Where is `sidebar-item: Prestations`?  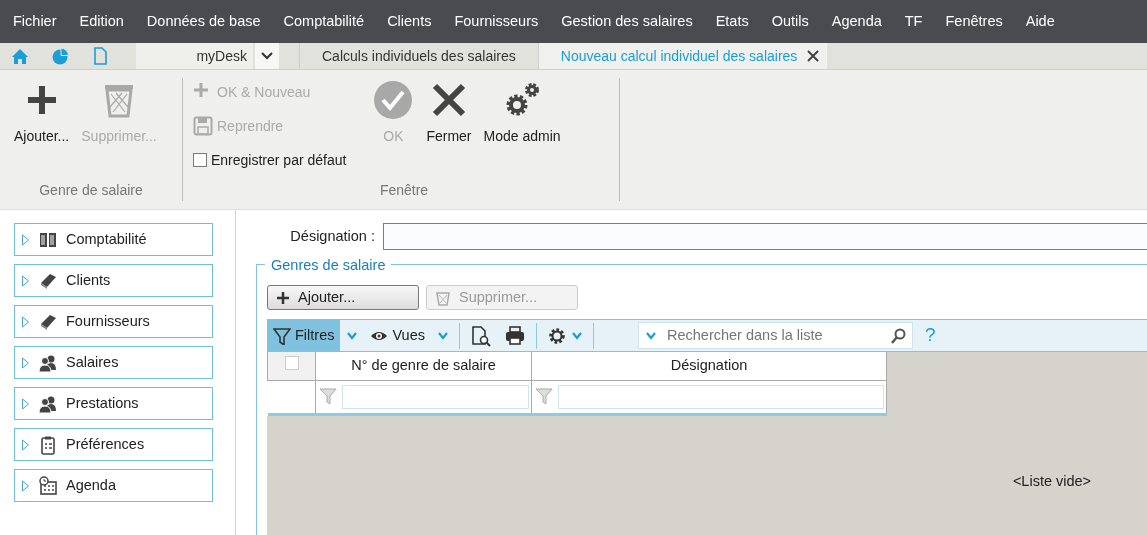
sidebar-item: Prestations is located at coordinates (113, 403).